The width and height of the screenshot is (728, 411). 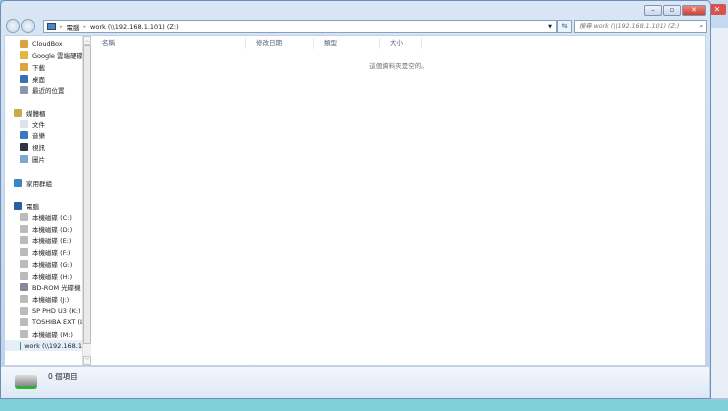 I want to click on search-input: 搜尋 work (\\192.168.1.101) (Z:) ⌕, so click(x=640, y=26).